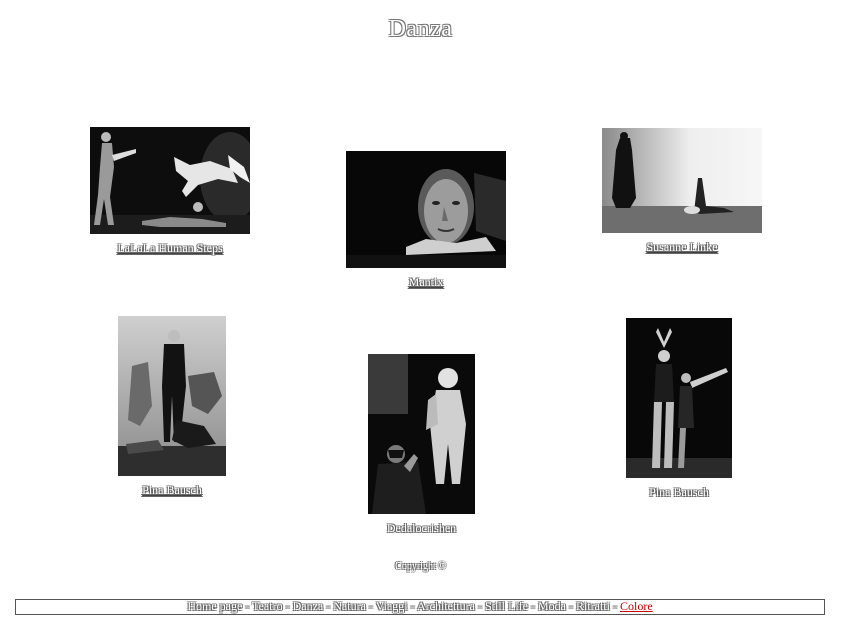 The image size is (841, 622). What do you see at coordinates (349, 606) in the screenshot?
I see `nav-link-natura: Natura` at bounding box center [349, 606].